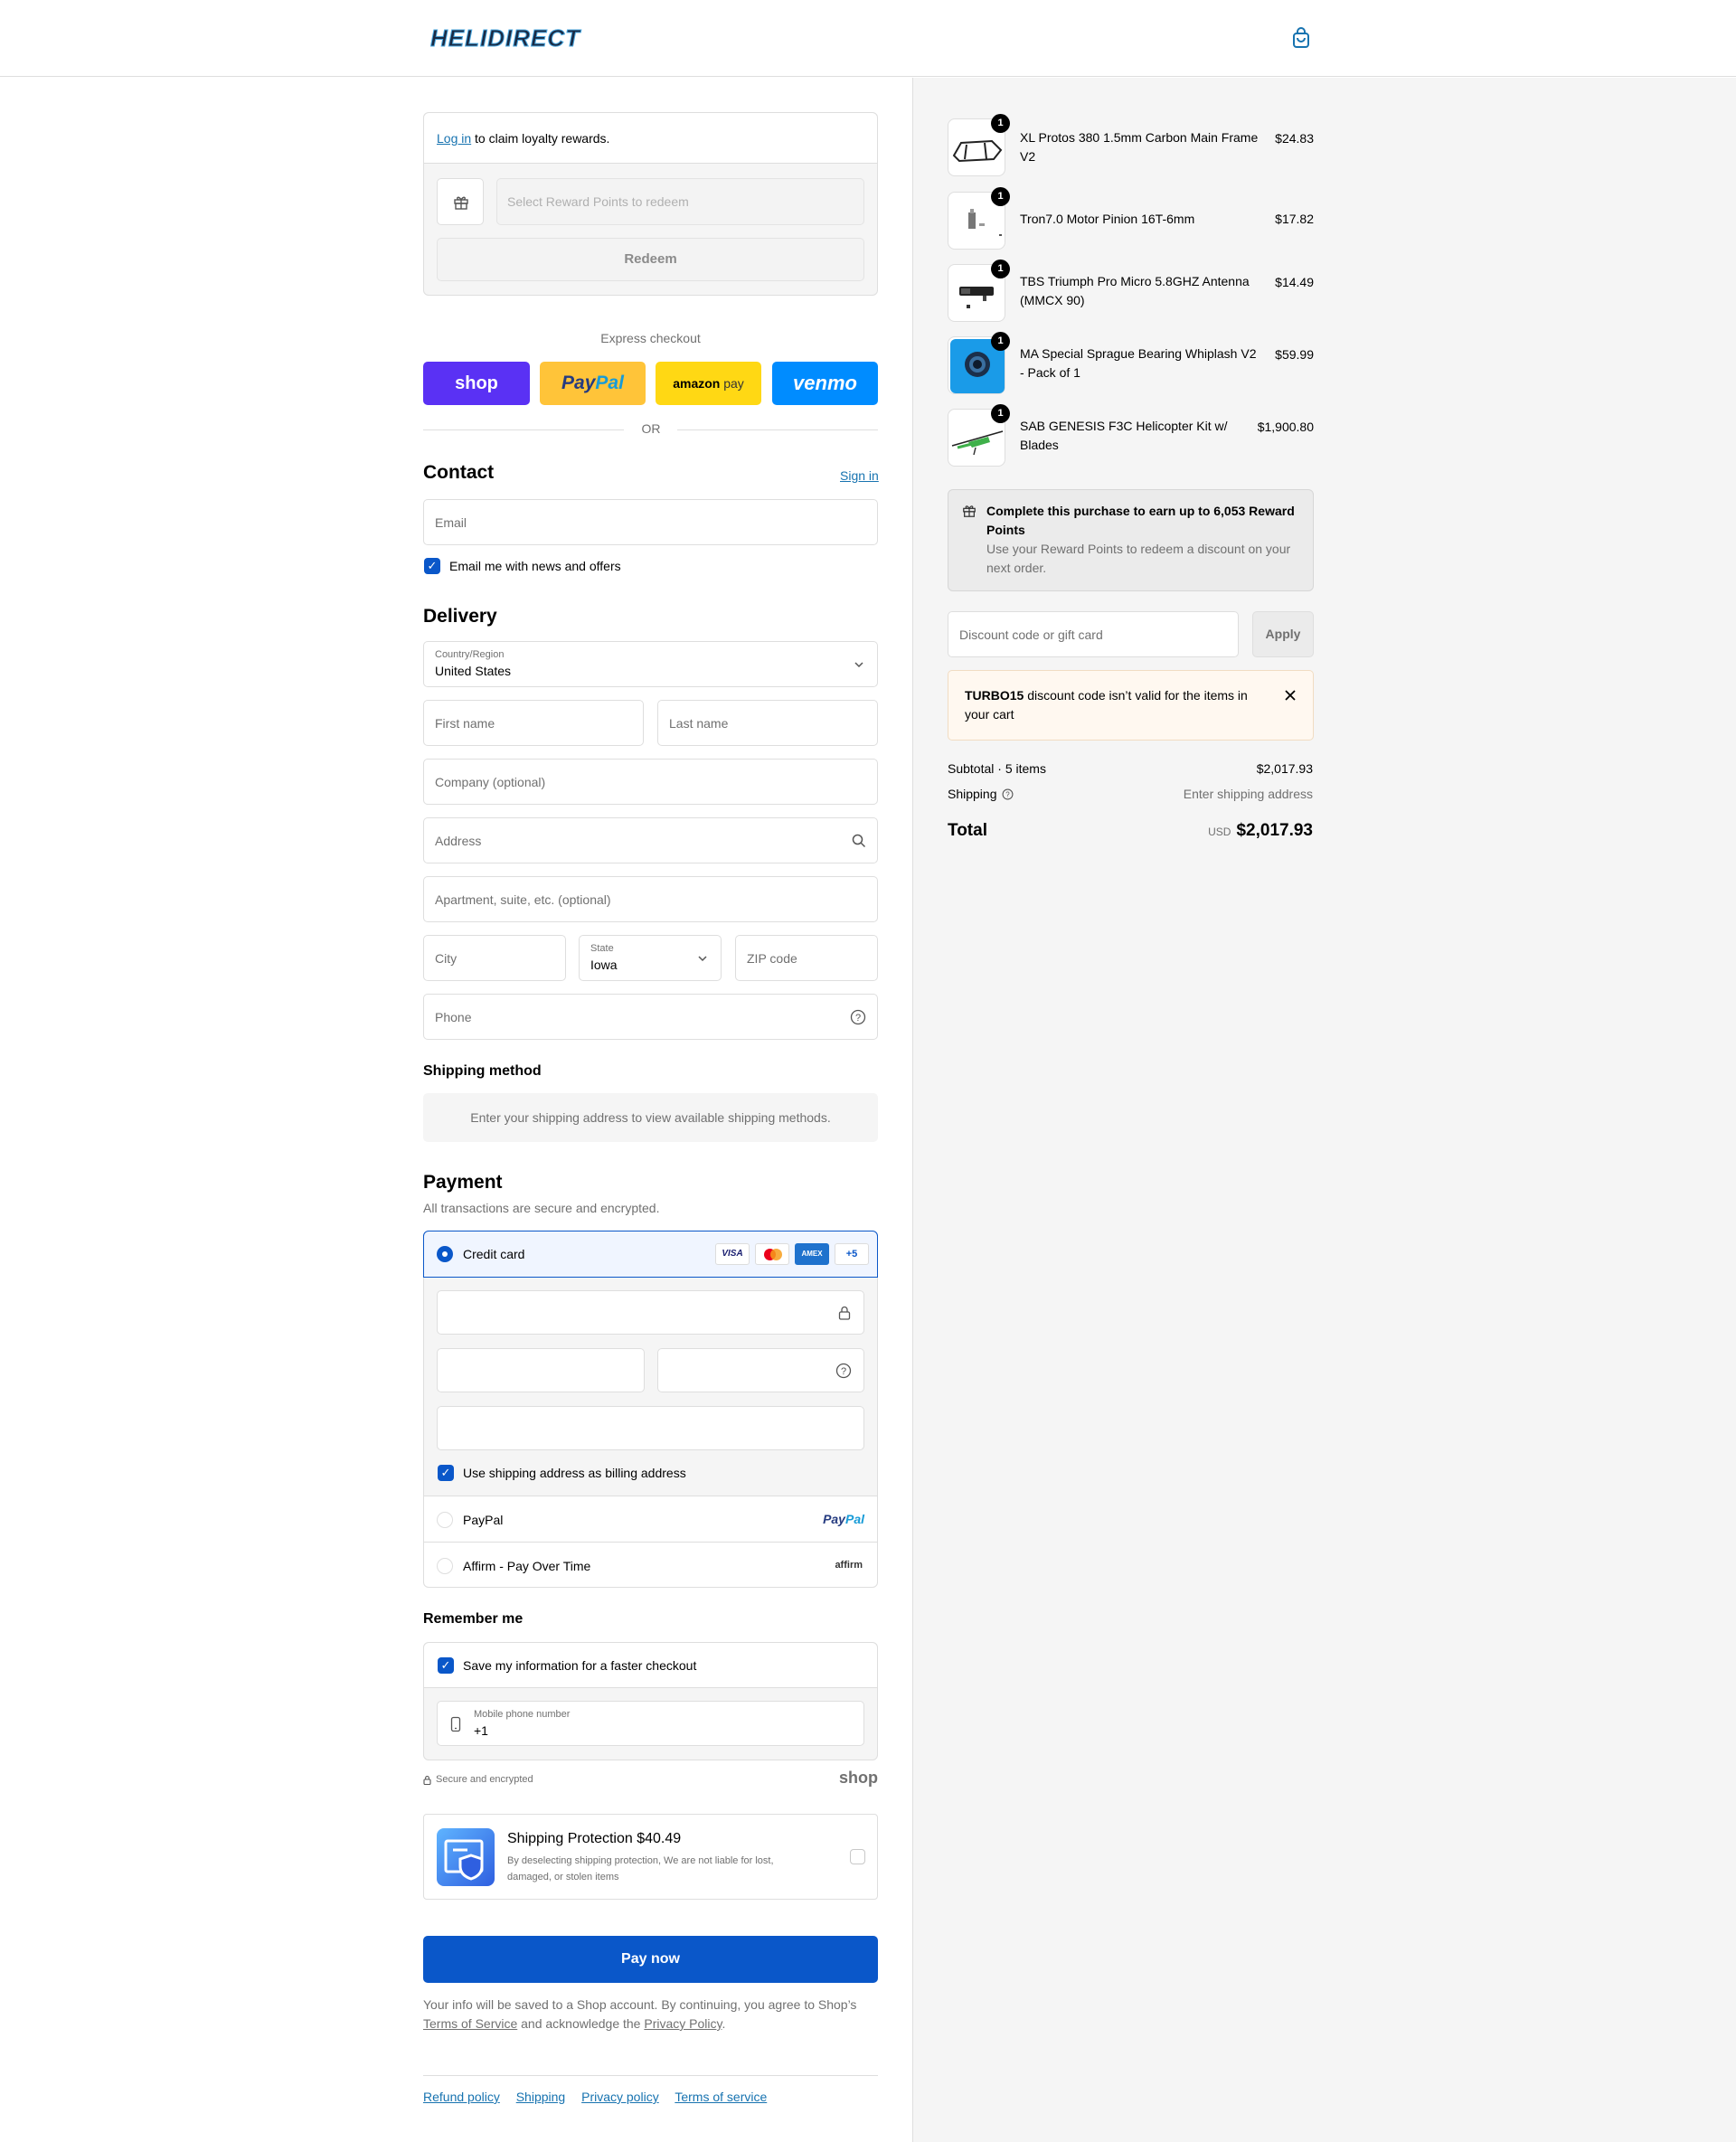 The height and width of the screenshot is (2142, 1736). Describe the element at coordinates (708, 383) in the screenshot. I see `amazon-pay-button: amazon pay` at that location.